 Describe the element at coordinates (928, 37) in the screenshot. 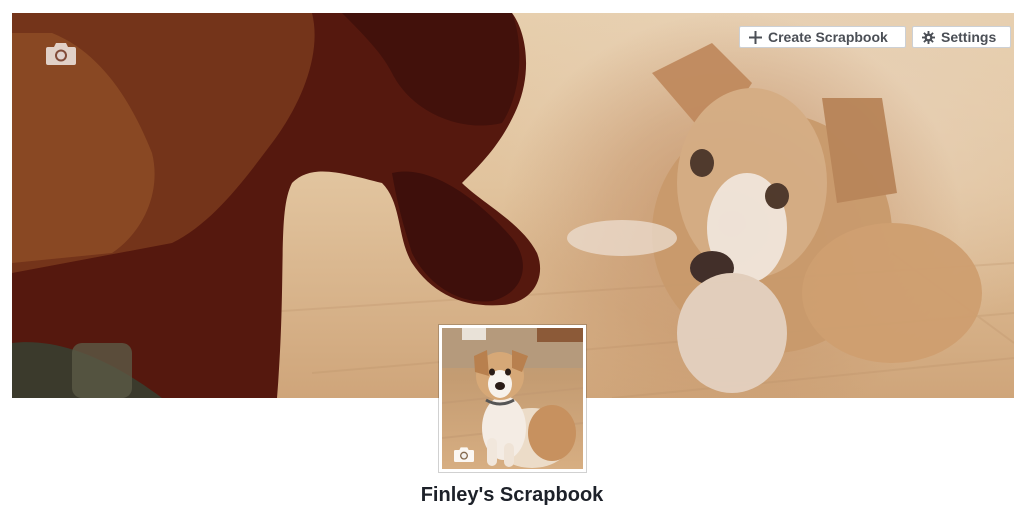

I see `gear-icon` at that location.